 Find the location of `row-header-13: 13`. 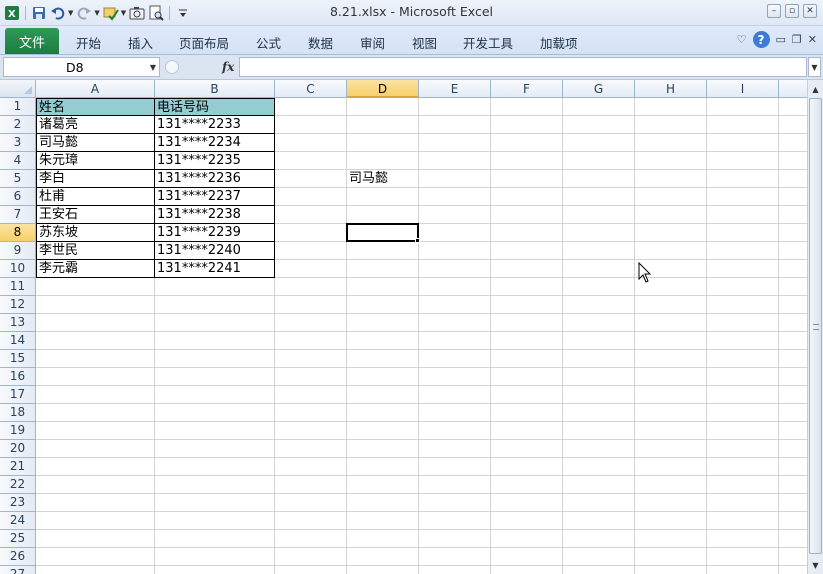

row-header-13: 13 is located at coordinates (18, 323).